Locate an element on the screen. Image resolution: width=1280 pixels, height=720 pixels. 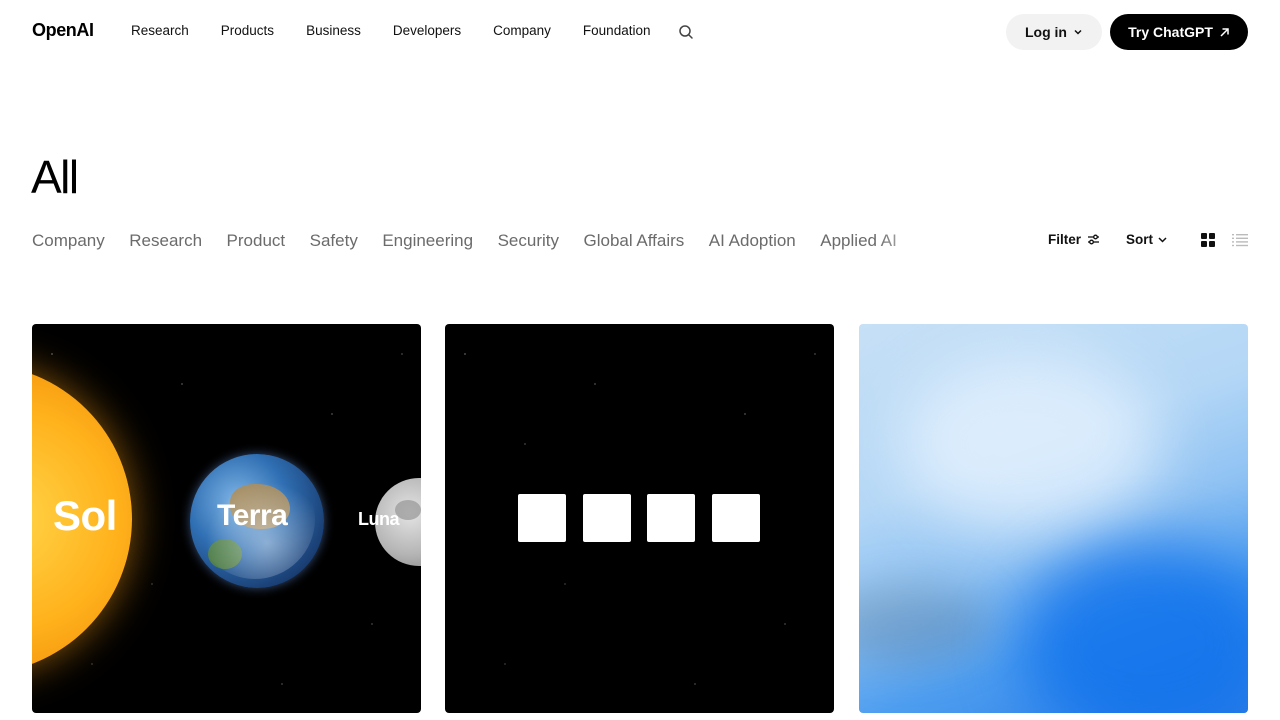
category-applied-ai: Applied AI is located at coordinates (858, 241).